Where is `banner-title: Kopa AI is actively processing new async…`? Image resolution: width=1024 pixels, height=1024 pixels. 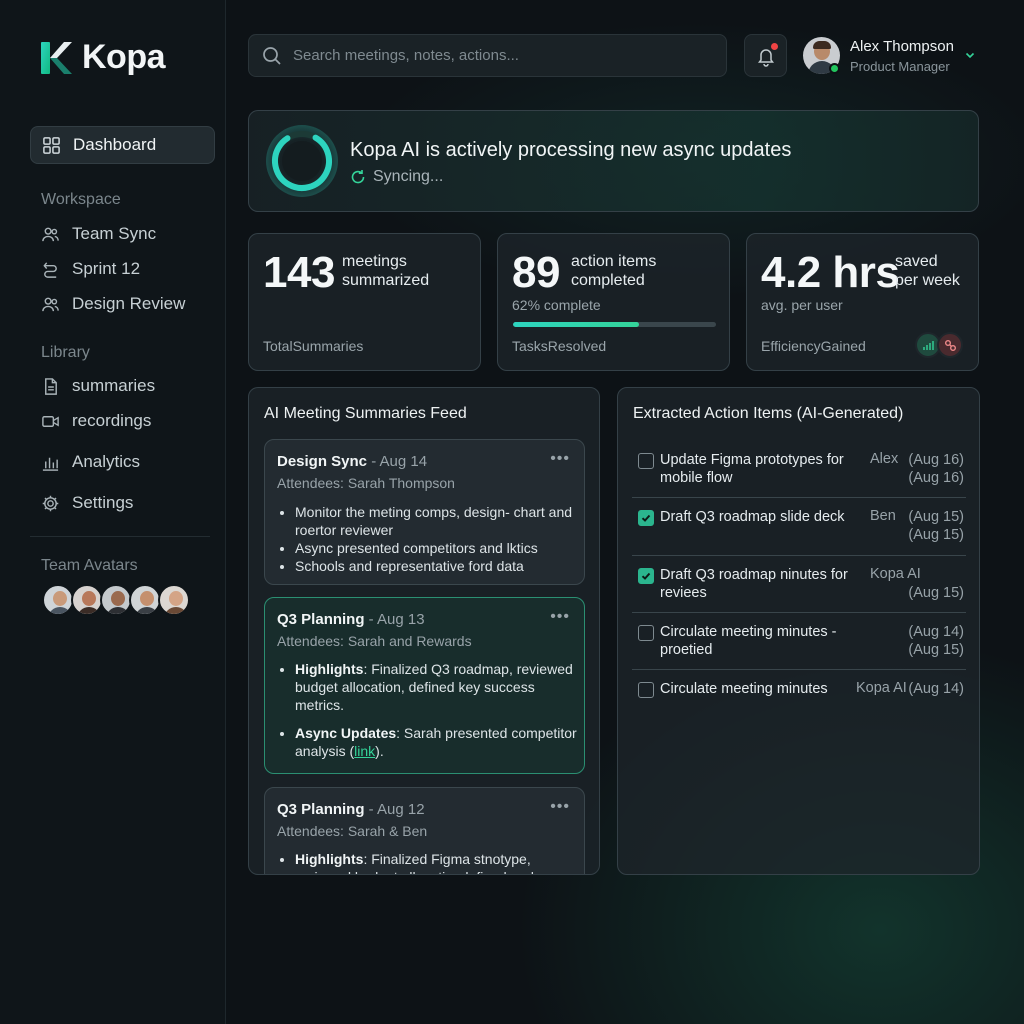
banner-title: Kopa AI is actively processing new async… is located at coordinates (571, 150).